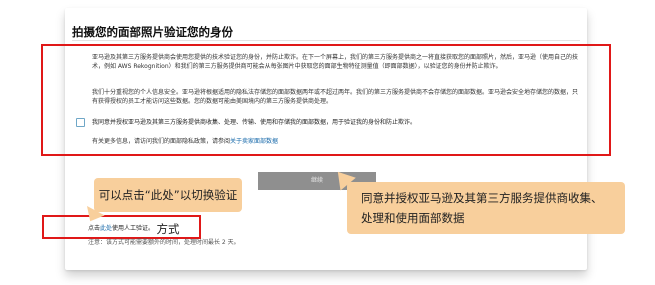 This screenshot has height=285, width=655. I want to click on title-divider, so click(326, 40).